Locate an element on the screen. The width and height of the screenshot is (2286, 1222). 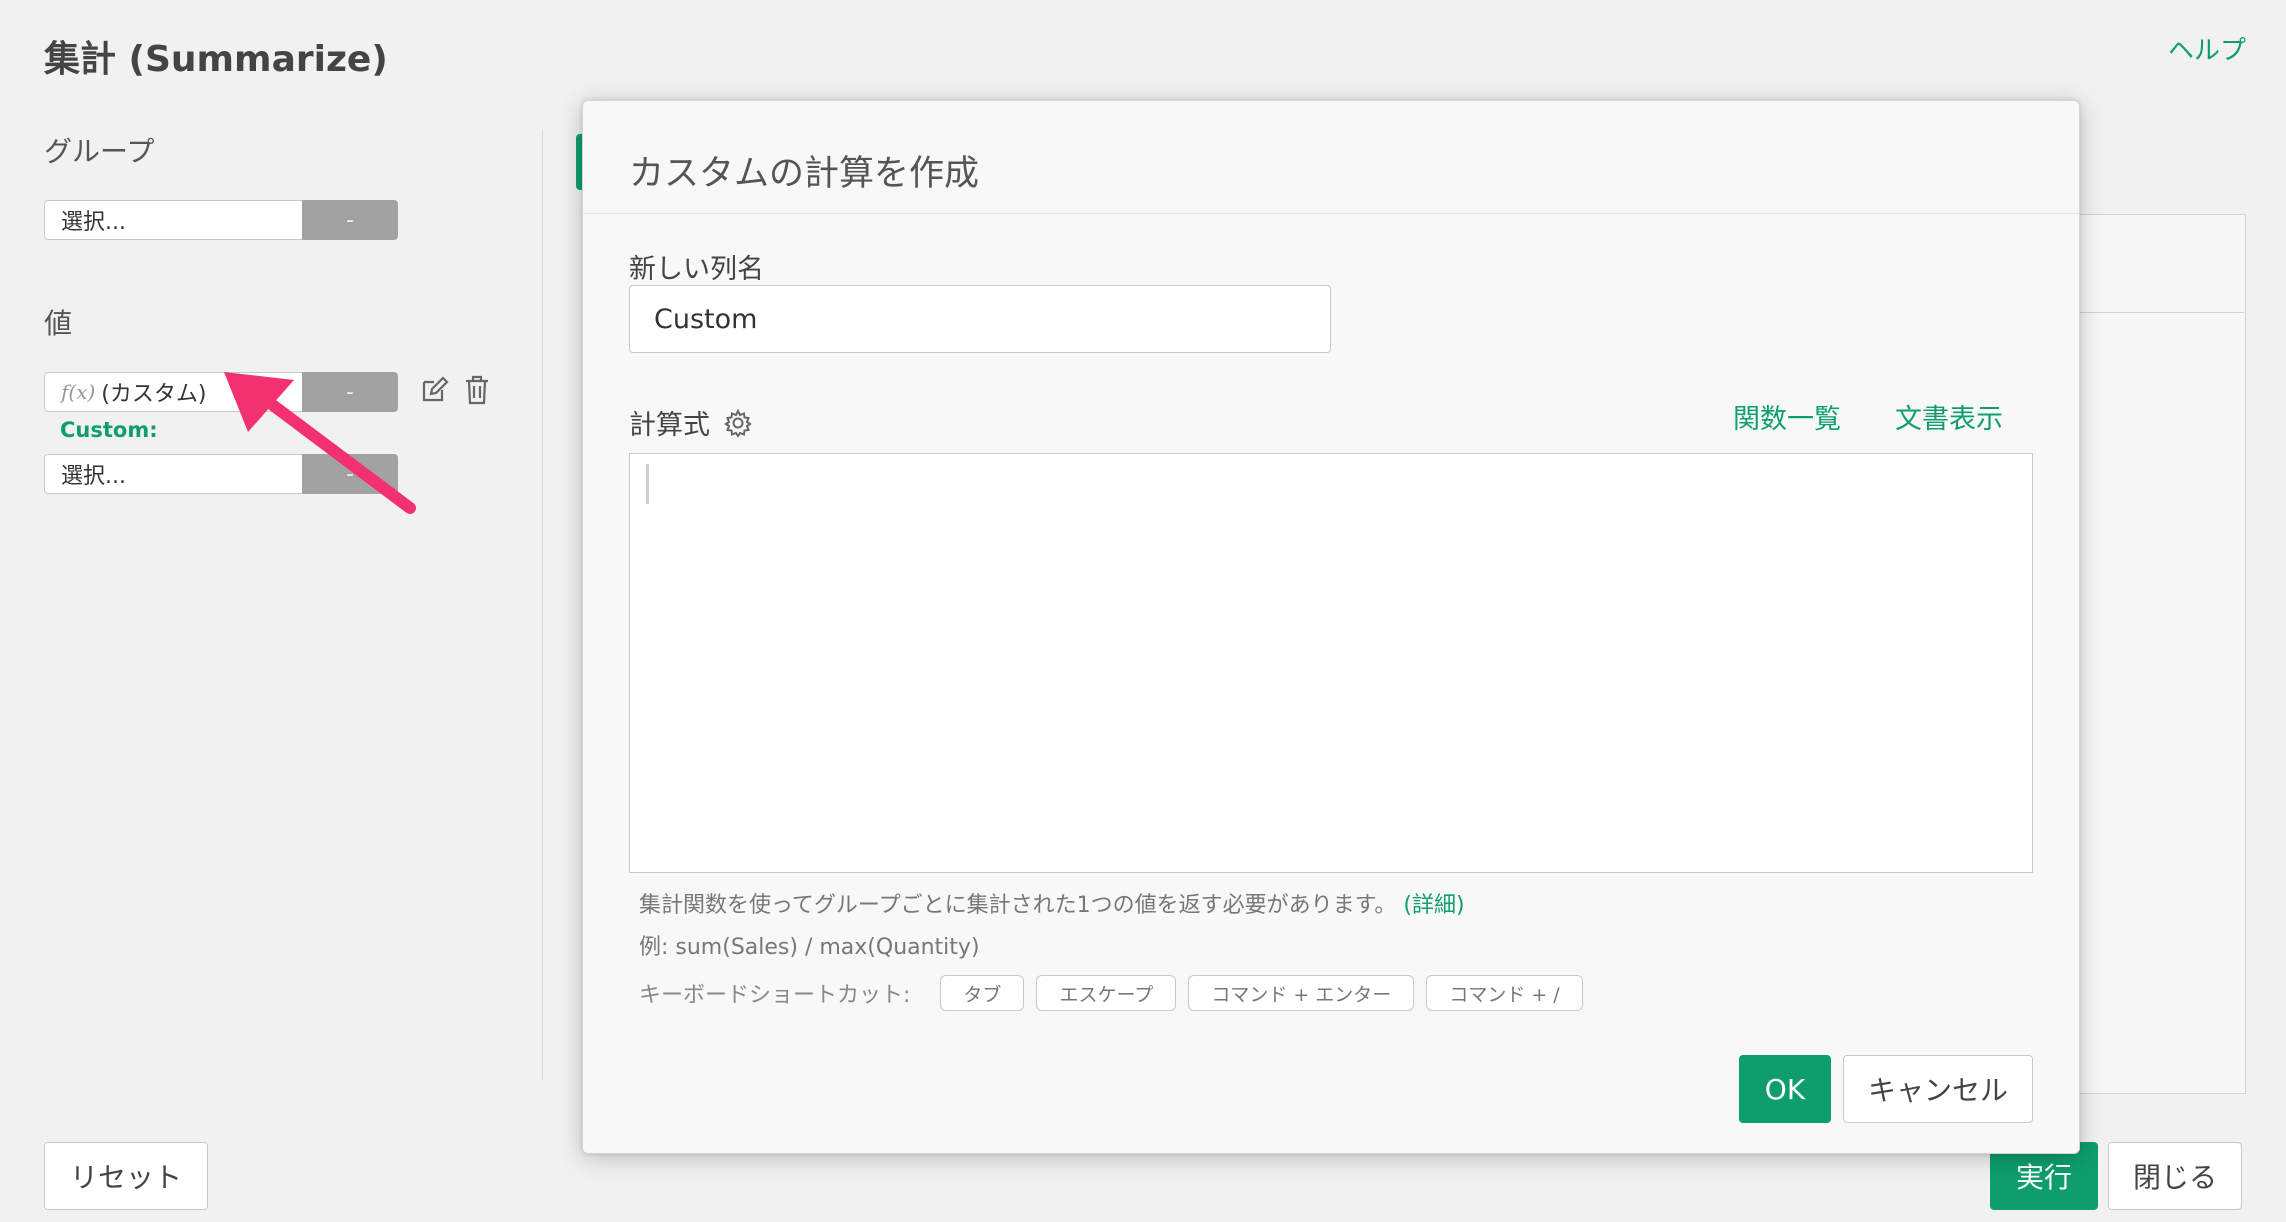
panel-divider is located at coordinates (542, 605).